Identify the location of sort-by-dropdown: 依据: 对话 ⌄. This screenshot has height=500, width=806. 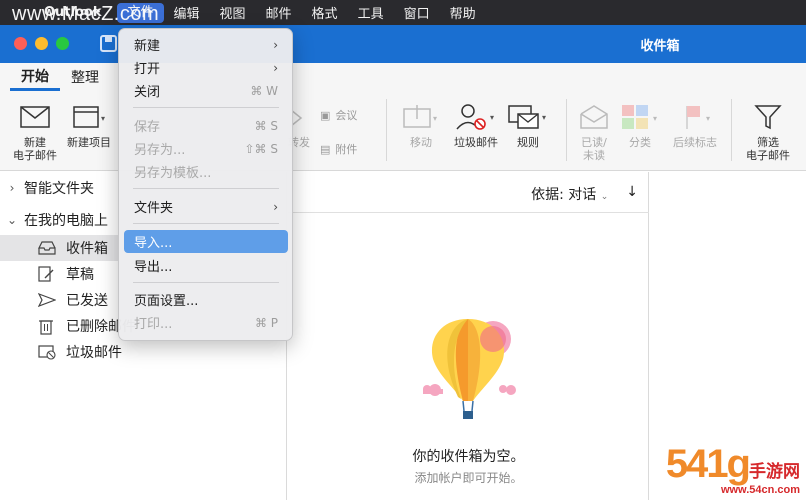
(569, 194).